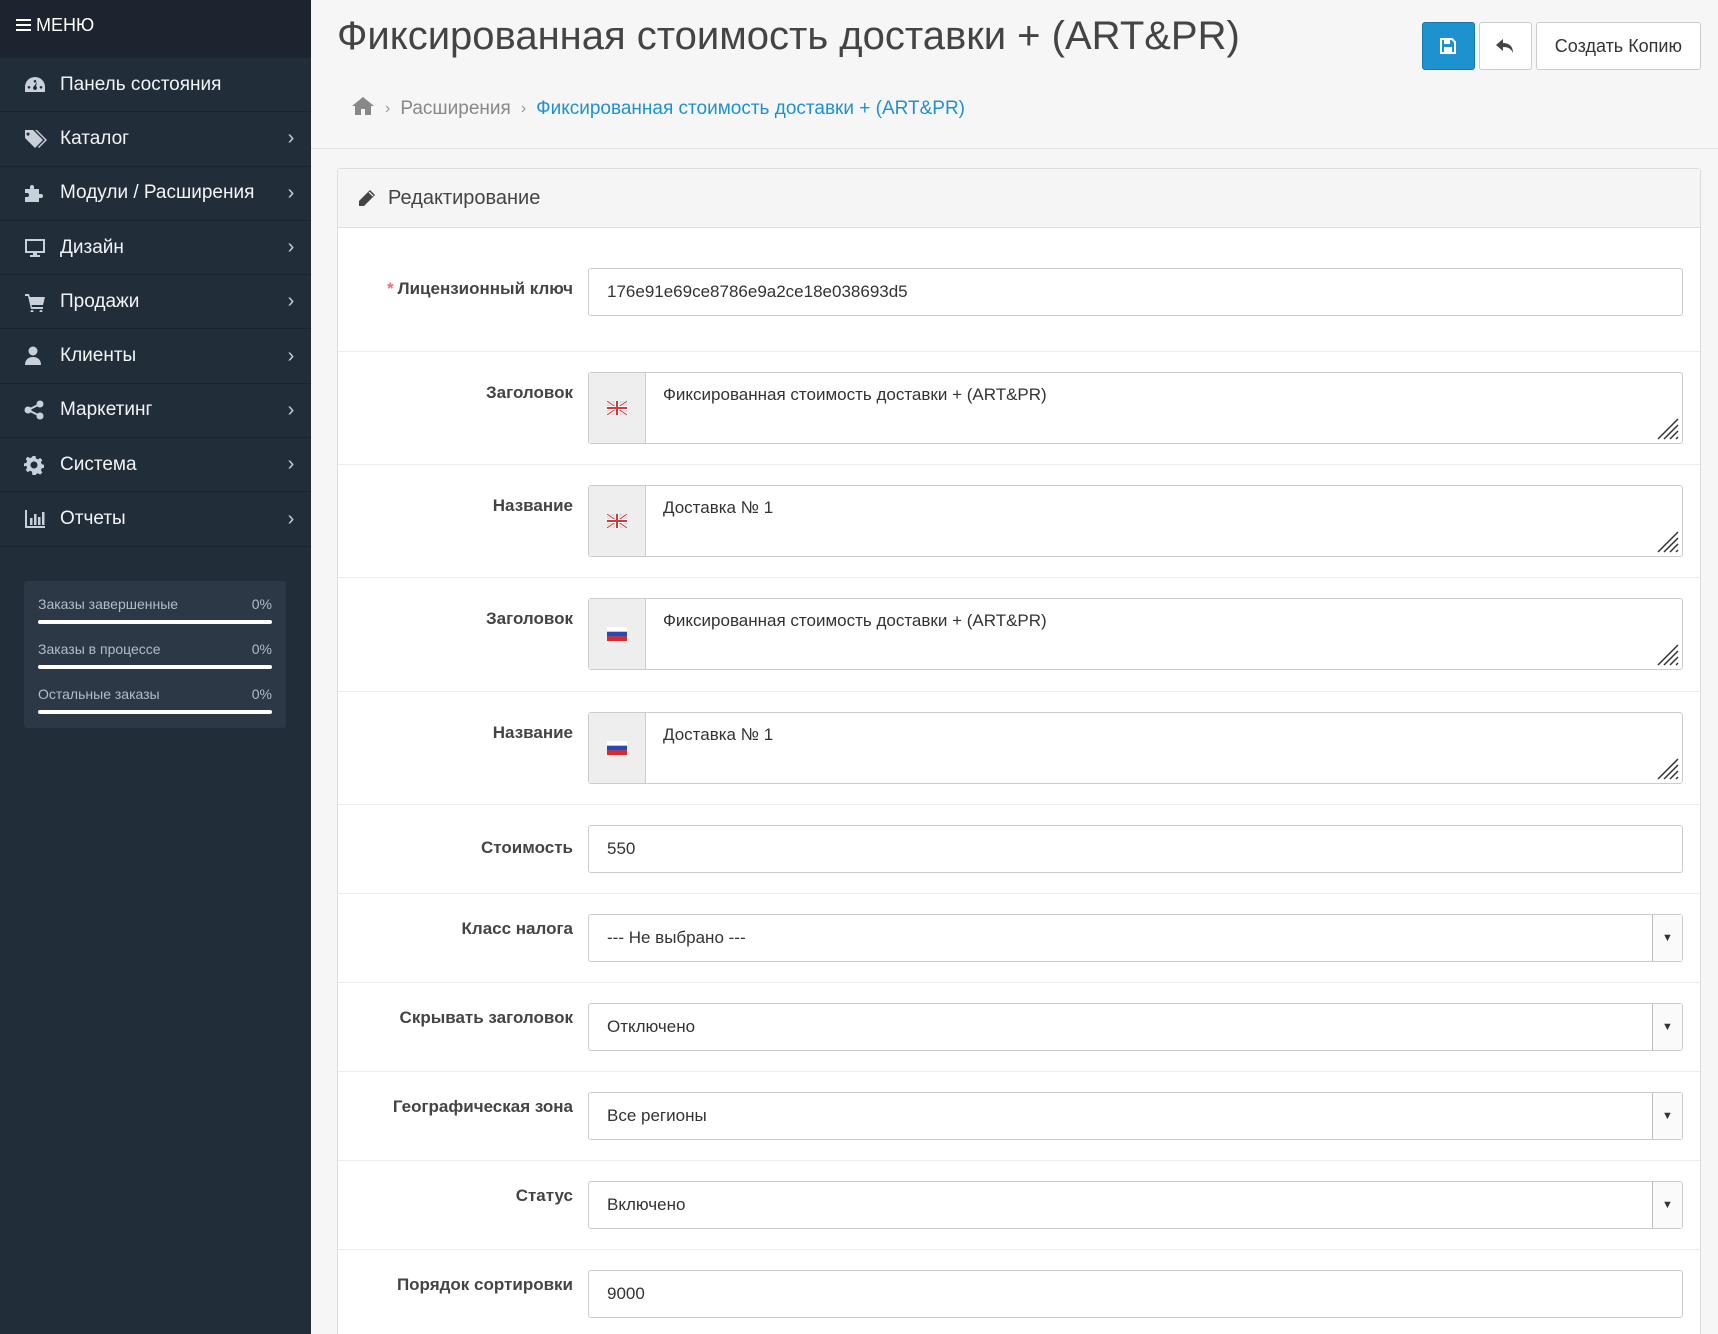 The height and width of the screenshot is (1334, 1718). What do you see at coordinates (42, 302) in the screenshot?
I see `cart-icon` at bounding box center [42, 302].